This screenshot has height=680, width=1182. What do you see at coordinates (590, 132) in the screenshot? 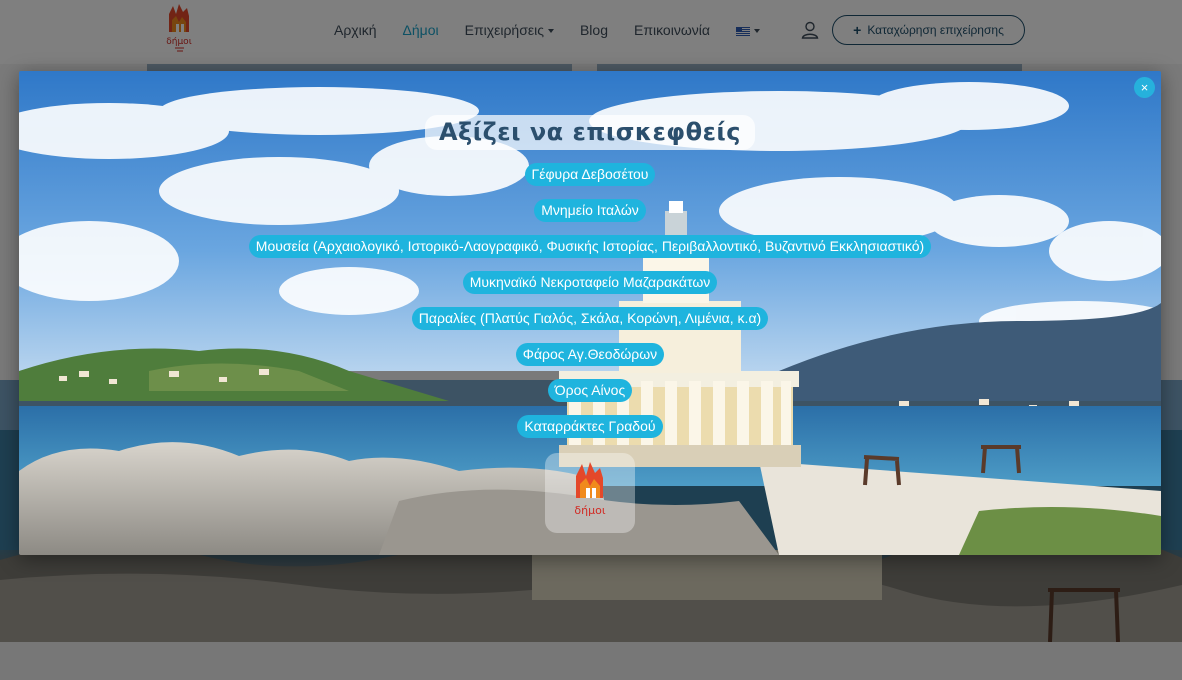
I see `modal-title: Αξίζει να επισκεφθείς` at bounding box center [590, 132].